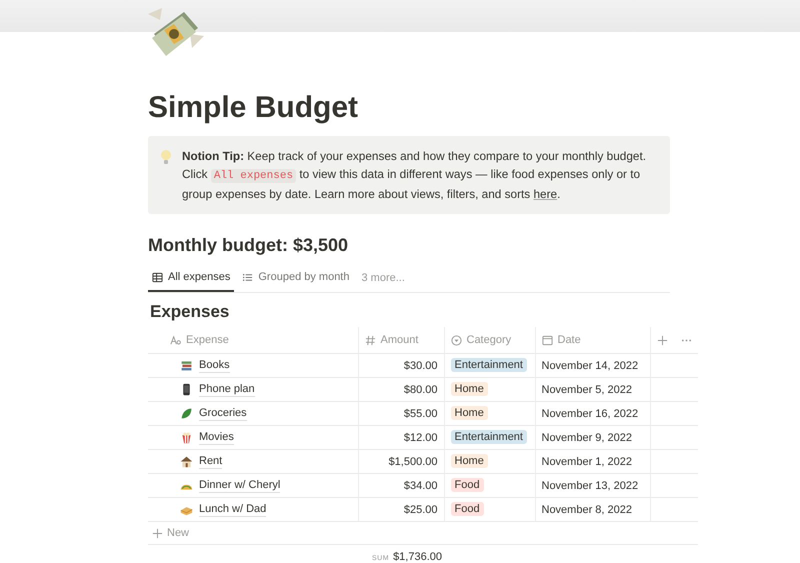 The image size is (800, 563). I want to click on expense-name: Groceries, so click(223, 413).